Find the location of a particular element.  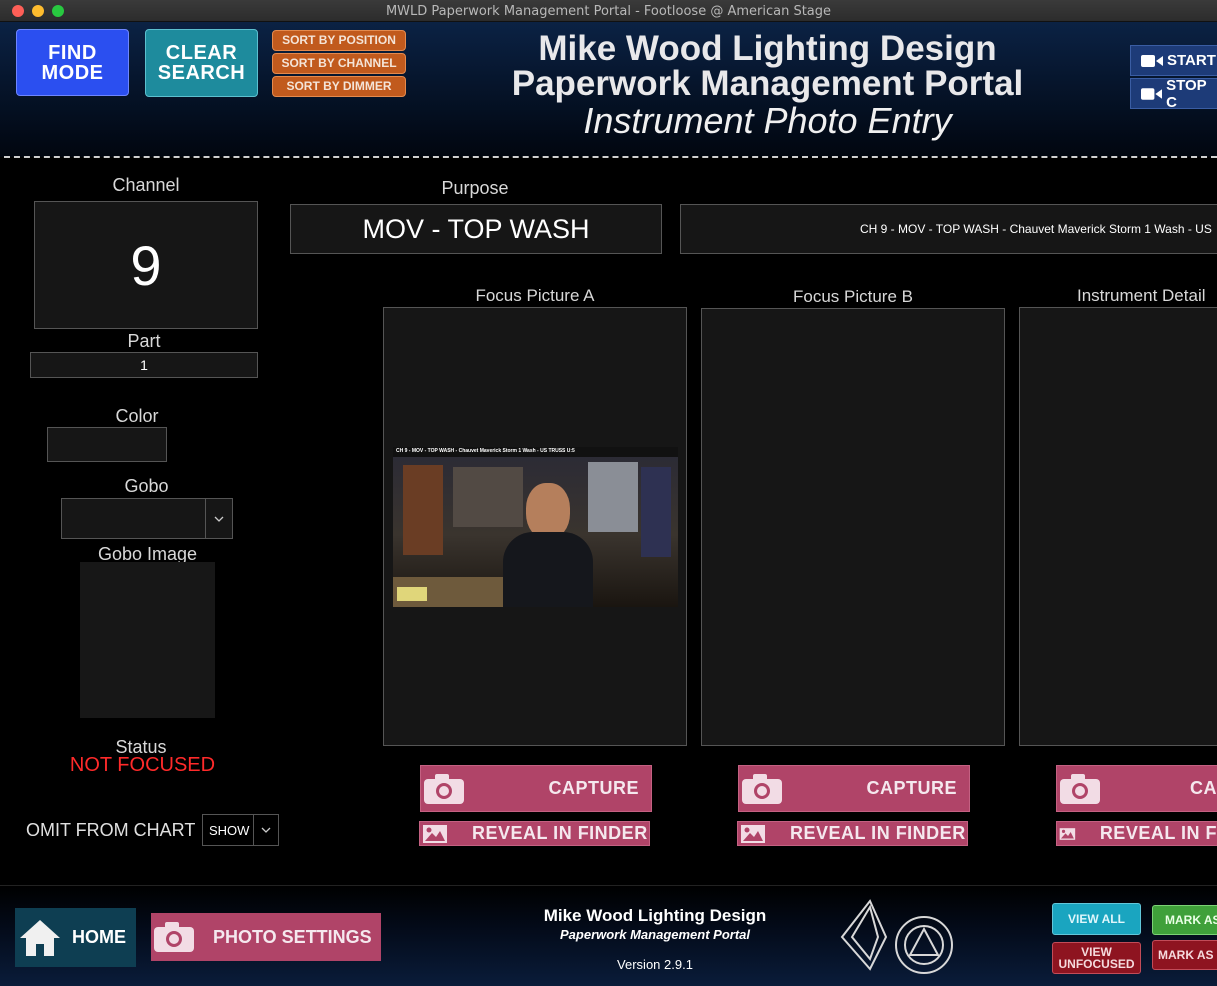

reveal-detail-button: REVEAL IN F is located at coordinates (1136, 833).